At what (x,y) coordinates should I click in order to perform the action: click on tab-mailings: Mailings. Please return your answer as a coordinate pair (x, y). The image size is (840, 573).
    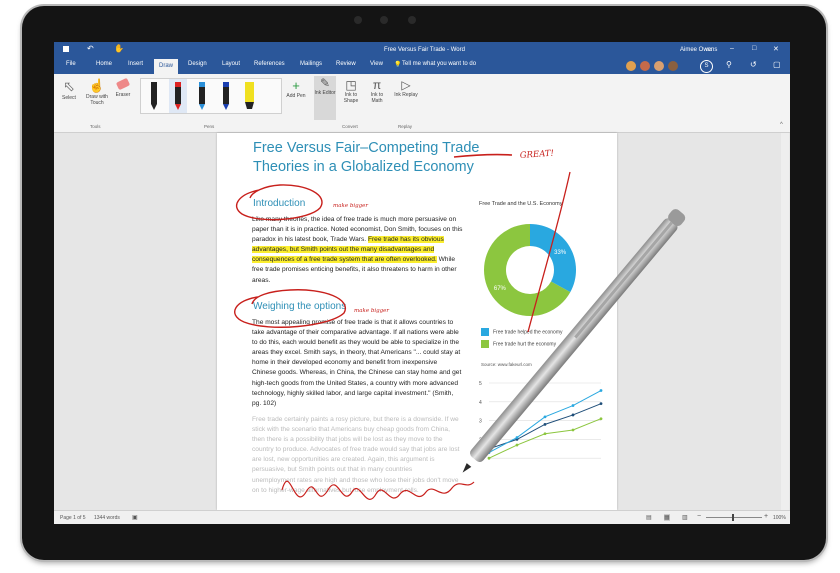
    Looking at the image, I should click on (311, 64).